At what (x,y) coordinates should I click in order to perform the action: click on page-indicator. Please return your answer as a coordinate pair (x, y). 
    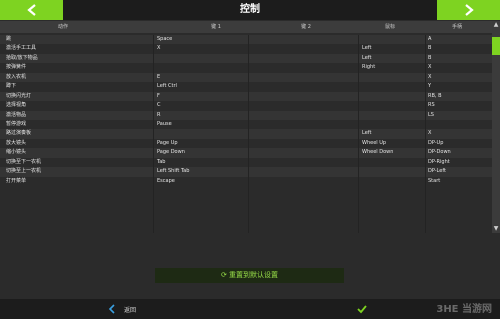
    Looking at the image, I should click on (250, 295).